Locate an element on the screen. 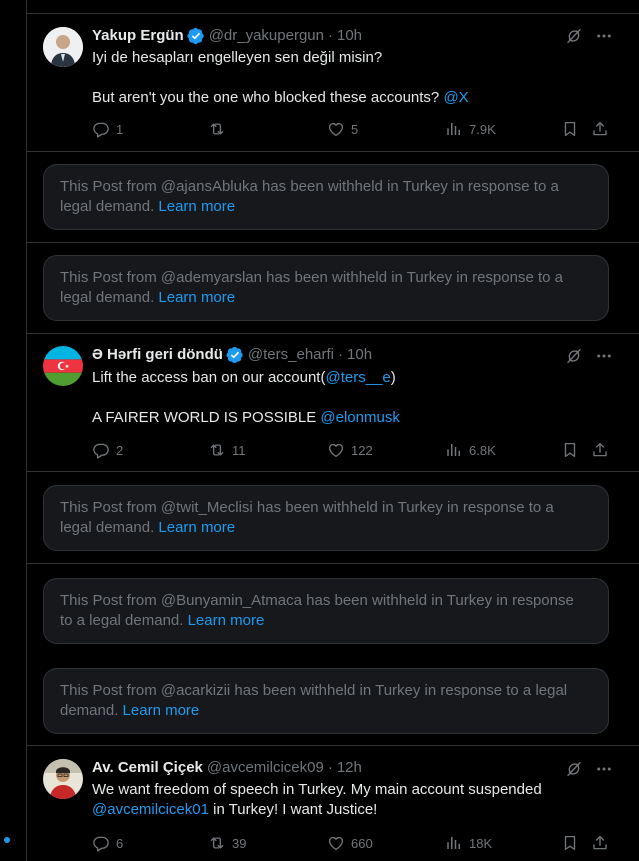  reply-button: 2 is located at coordinates (107, 450).